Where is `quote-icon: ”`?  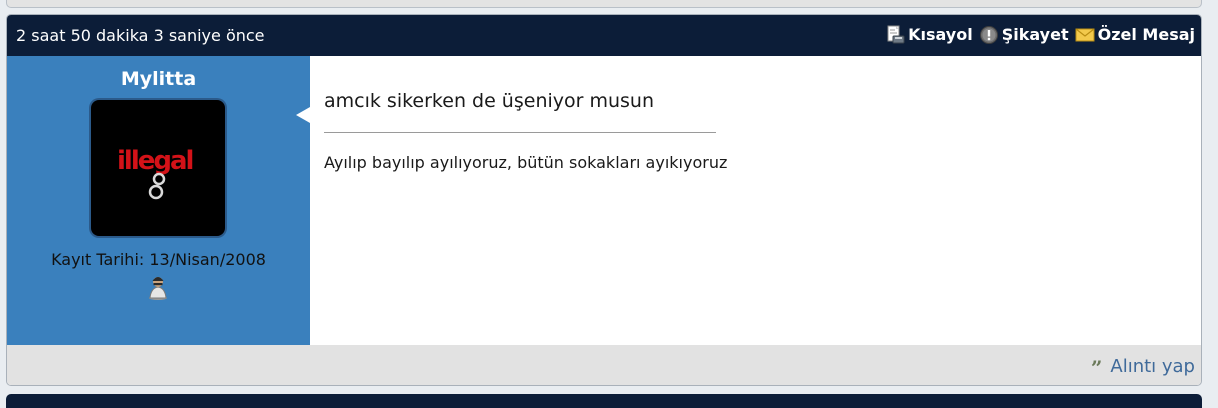
quote-icon: ” is located at coordinates (1096, 367).